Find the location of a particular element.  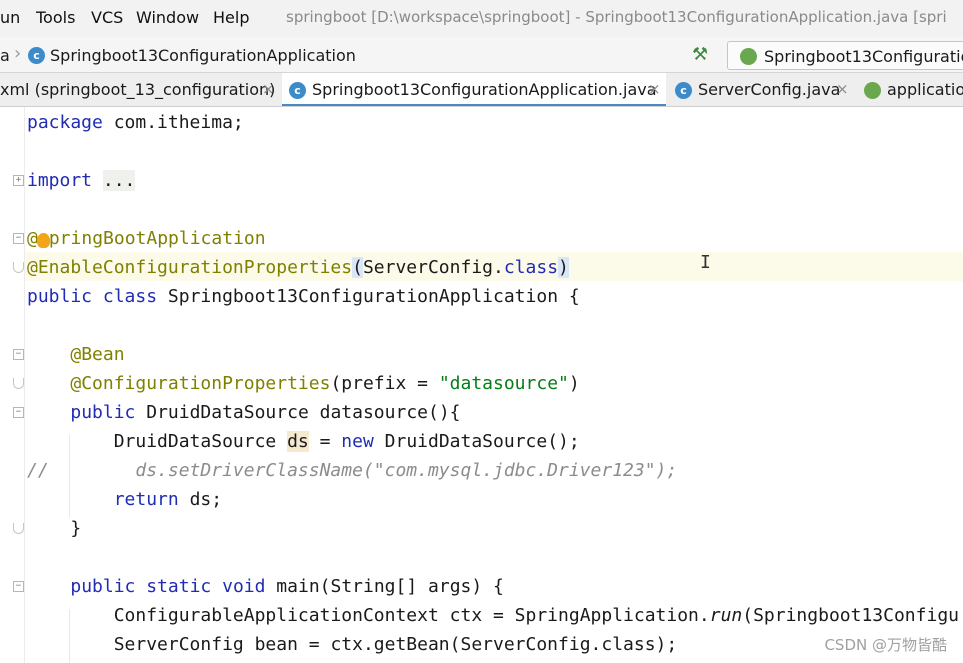

tab-pom-xml: xml (springboot_13_configuration) × is located at coordinates (140, 89).